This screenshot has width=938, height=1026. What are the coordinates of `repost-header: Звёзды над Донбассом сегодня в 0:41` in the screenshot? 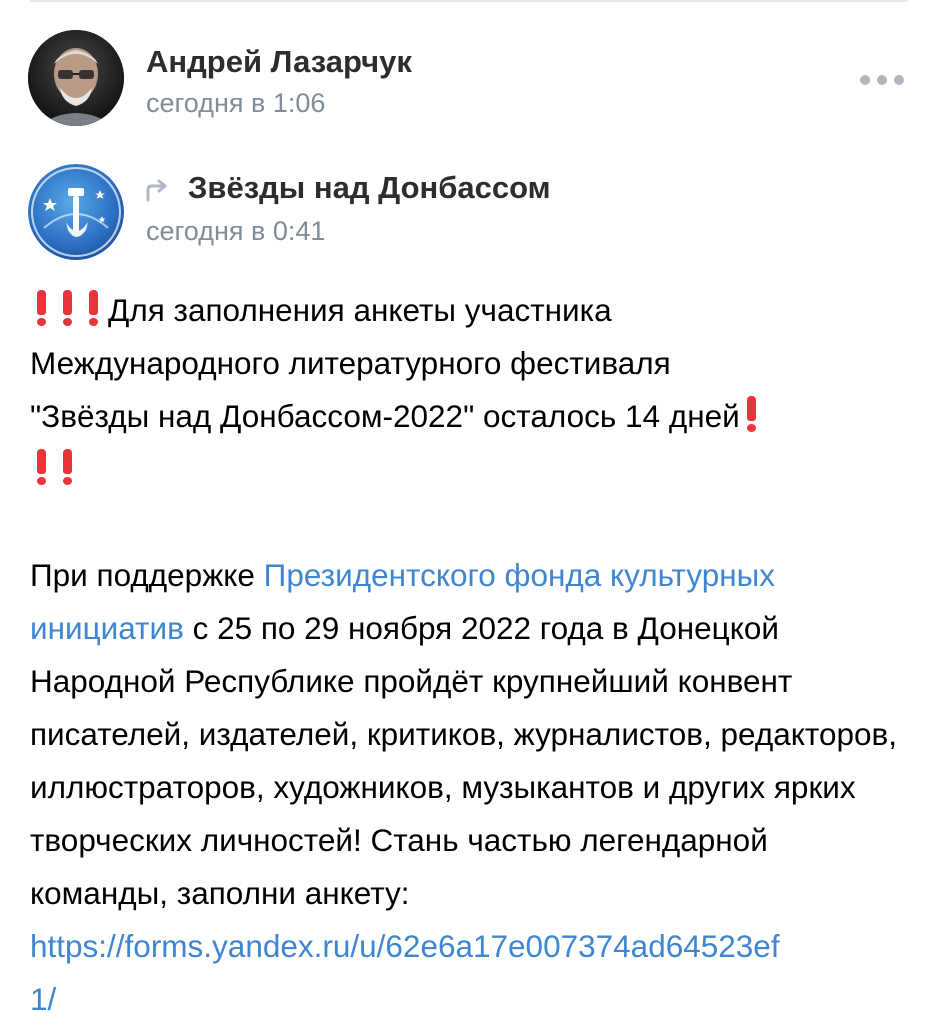 It's located at (469, 214).